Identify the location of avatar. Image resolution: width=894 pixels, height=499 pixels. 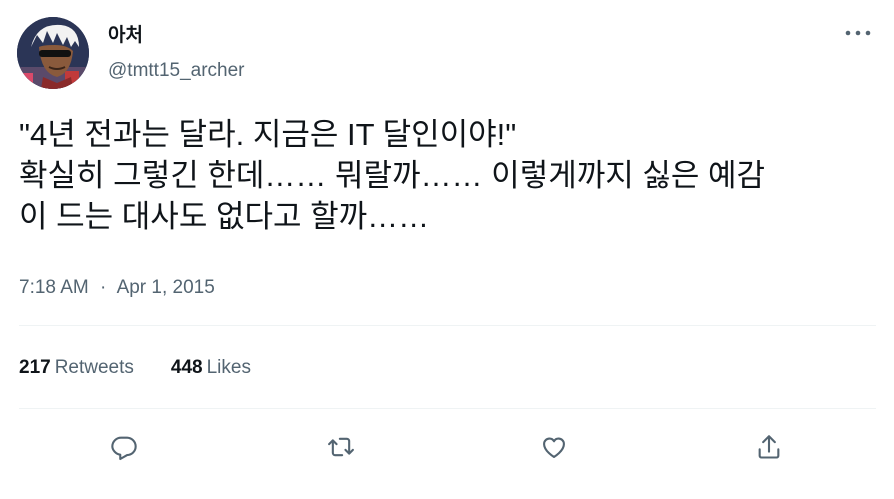
(53, 53).